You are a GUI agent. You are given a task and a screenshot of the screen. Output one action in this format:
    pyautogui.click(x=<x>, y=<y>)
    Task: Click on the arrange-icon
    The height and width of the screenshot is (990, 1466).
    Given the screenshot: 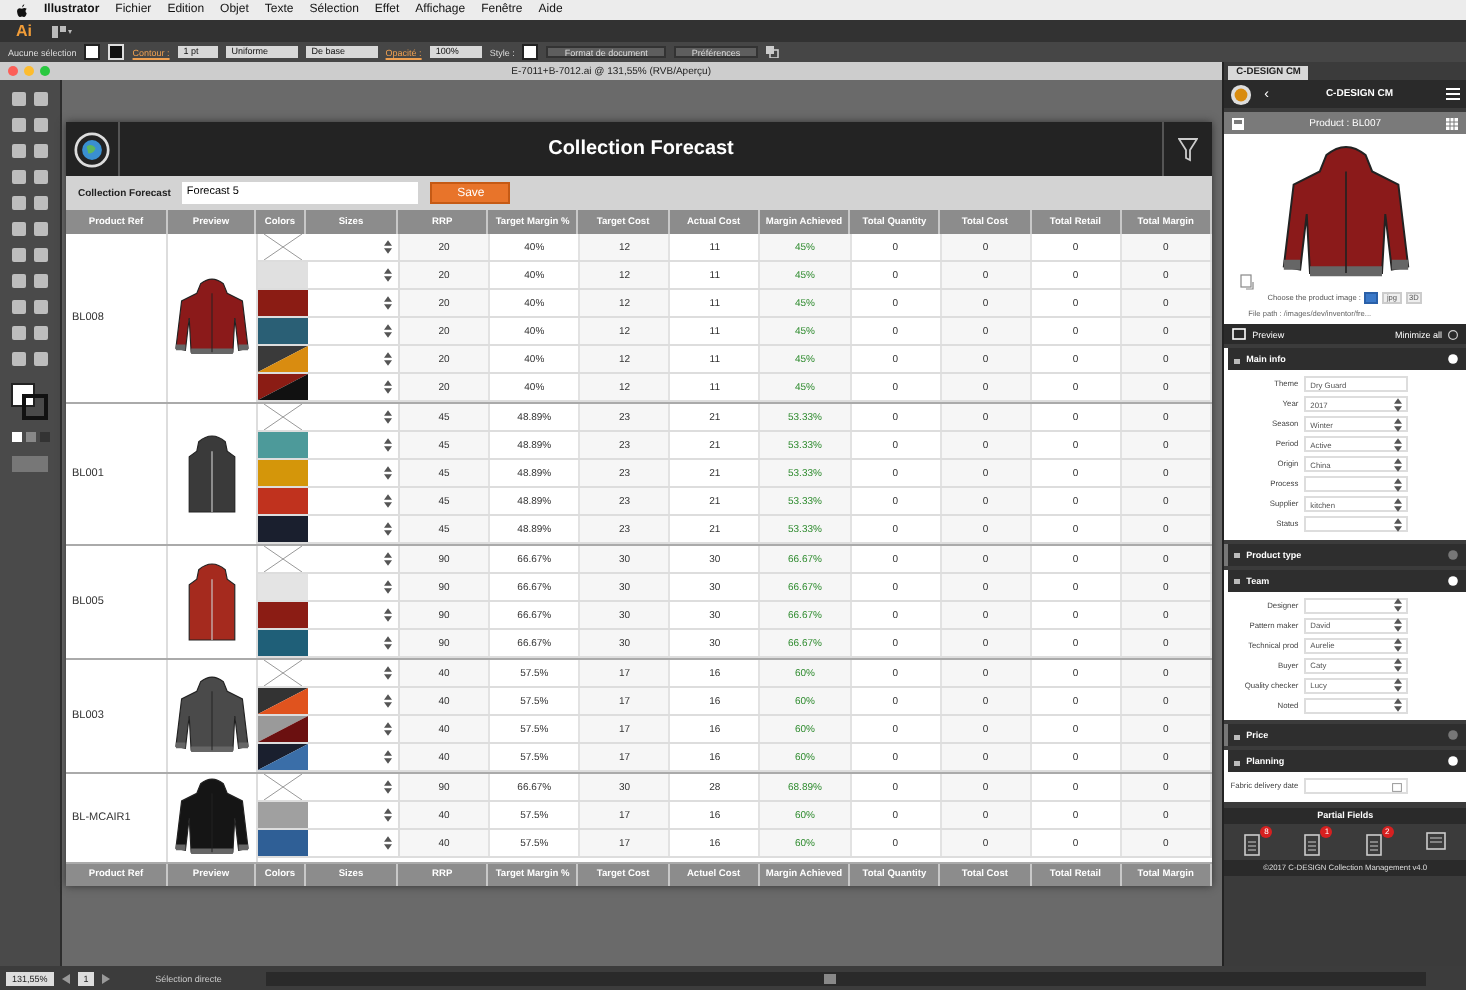 What is the action you would take?
    pyautogui.click(x=774, y=52)
    